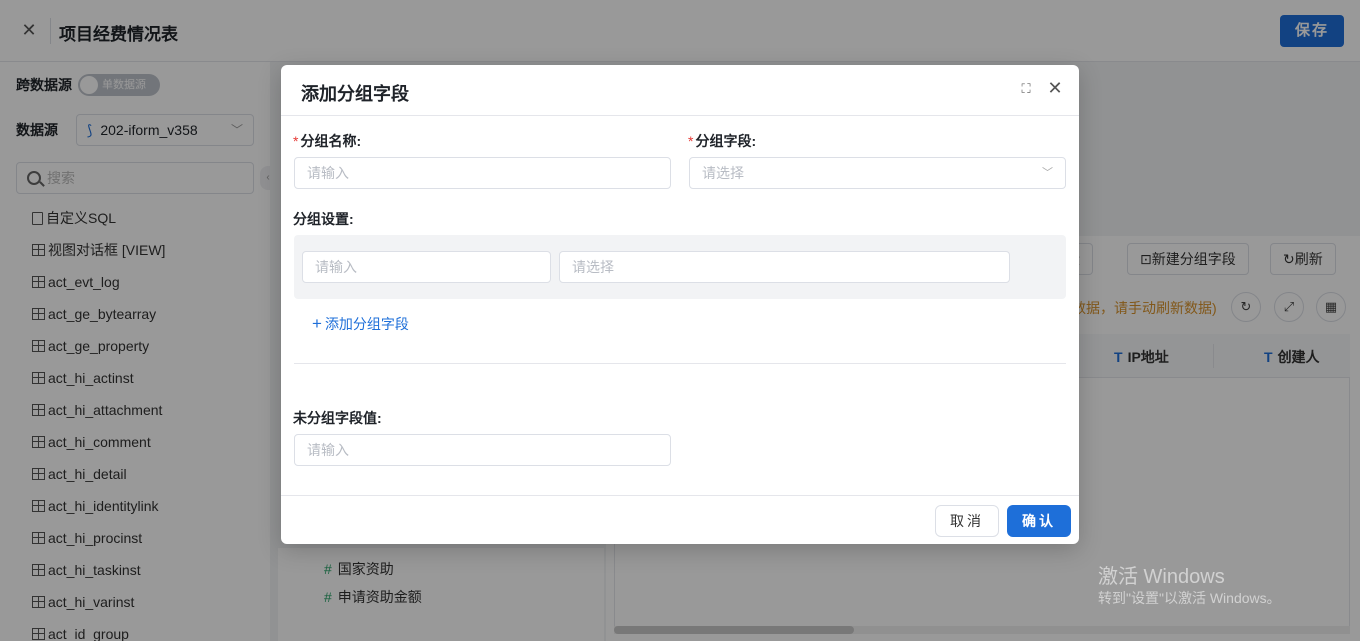 The height and width of the screenshot is (641, 1360). What do you see at coordinates (680, 363) in the screenshot?
I see `divider` at bounding box center [680, 363].